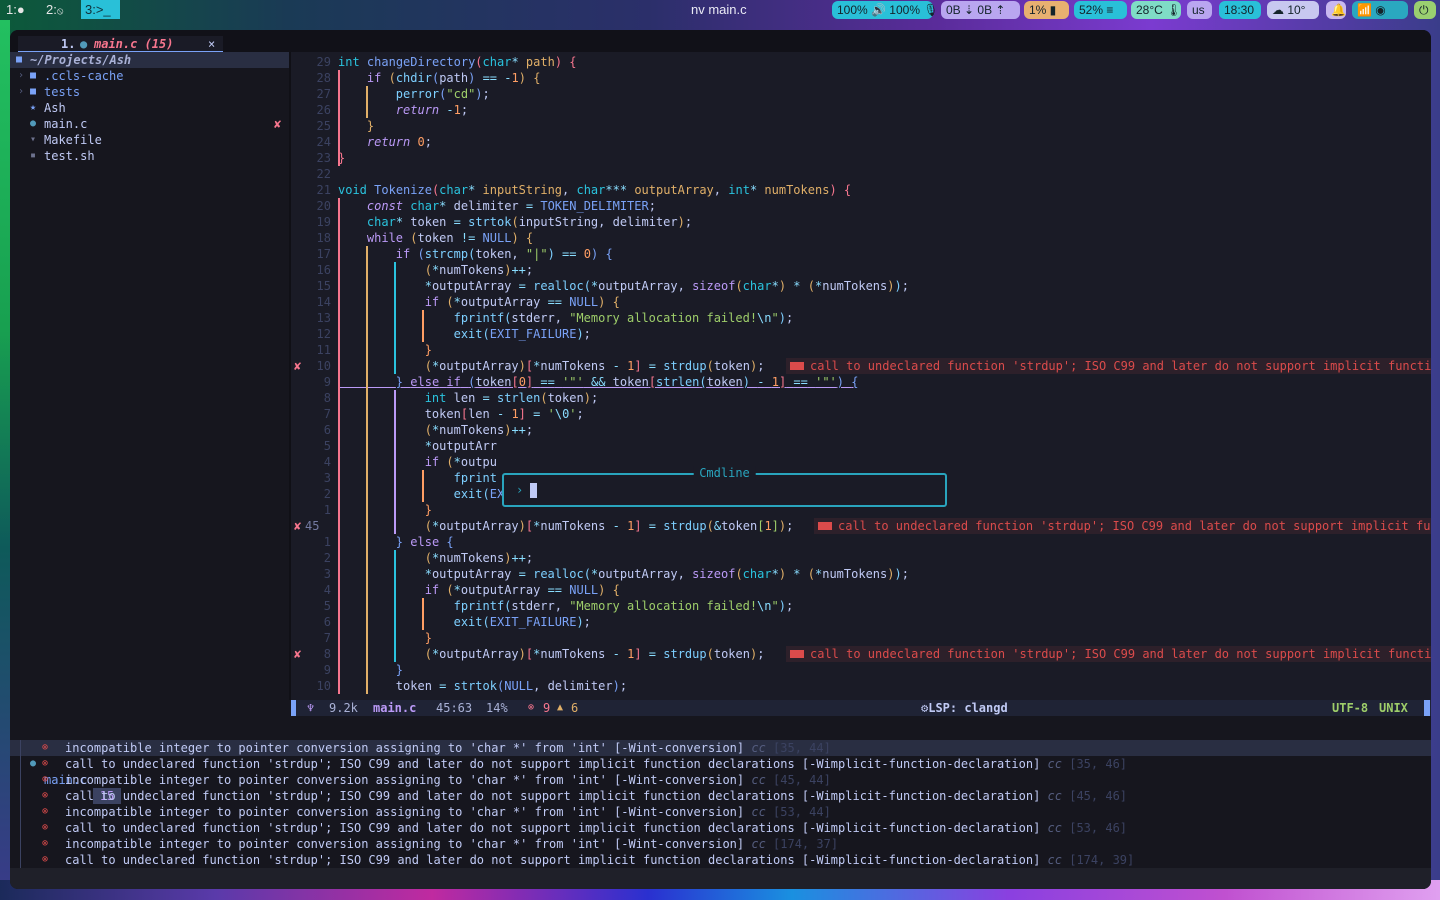 The width and height of the screenshot is (1440, 900). Describe the element at coordinates (861, 462) in the screenshot. I see `code-line: 4 if (*outpu` at that location.